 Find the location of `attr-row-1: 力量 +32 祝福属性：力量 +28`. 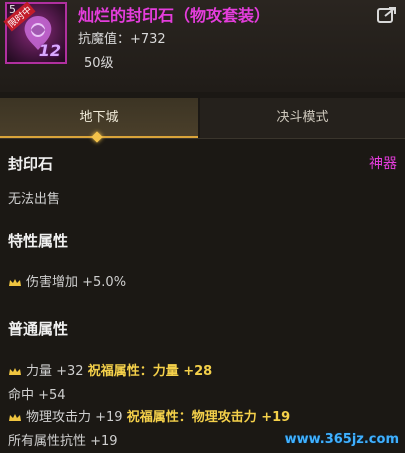

attr-row-1: 力量 +32 祝福属性：力量 +28 is located at coordinates (110, 369).